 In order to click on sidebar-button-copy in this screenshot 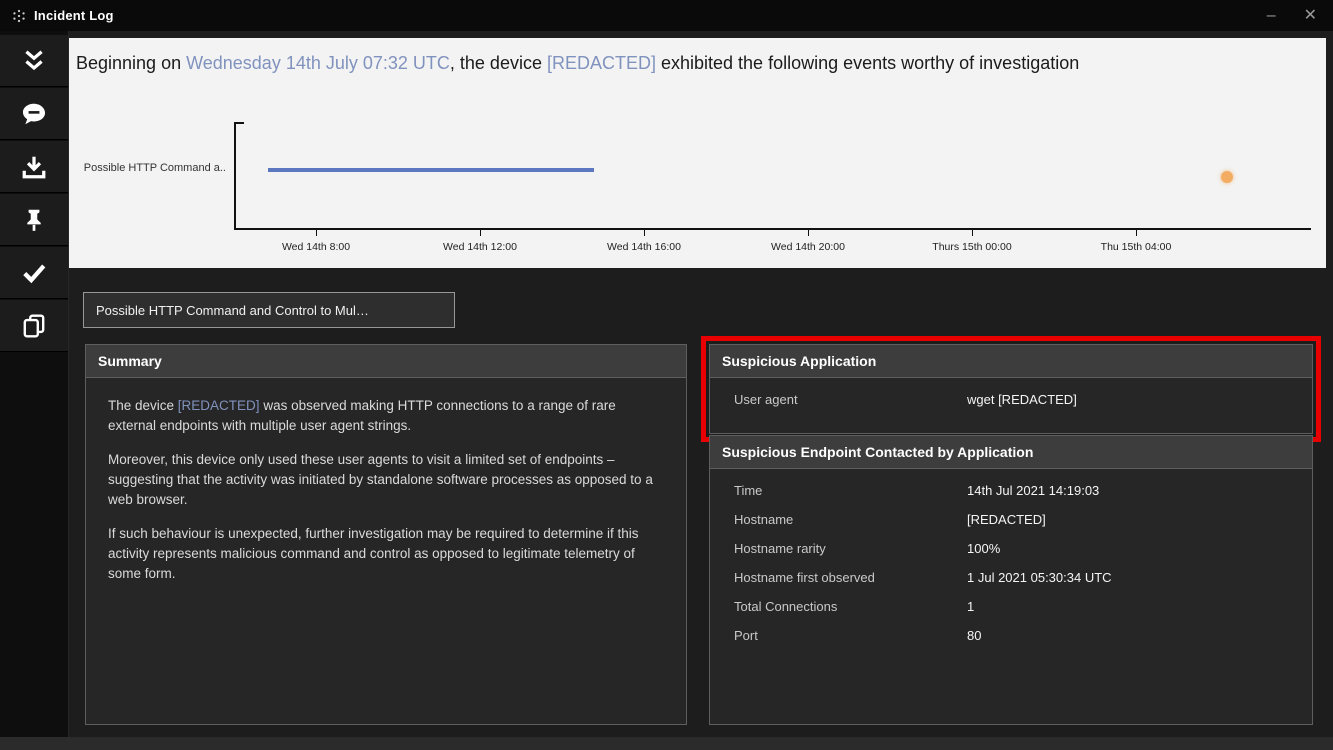, I will do `click(34, 326)`.